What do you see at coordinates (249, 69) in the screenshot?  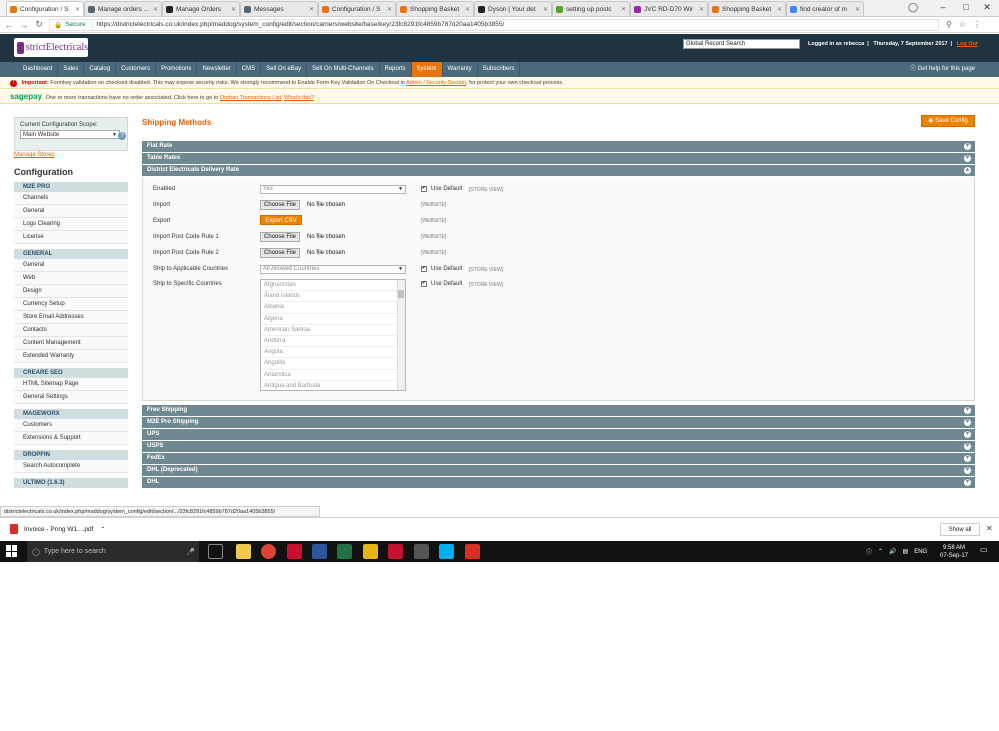 I see `nav-item-cms: CMS` at bounding box center [249, 69].